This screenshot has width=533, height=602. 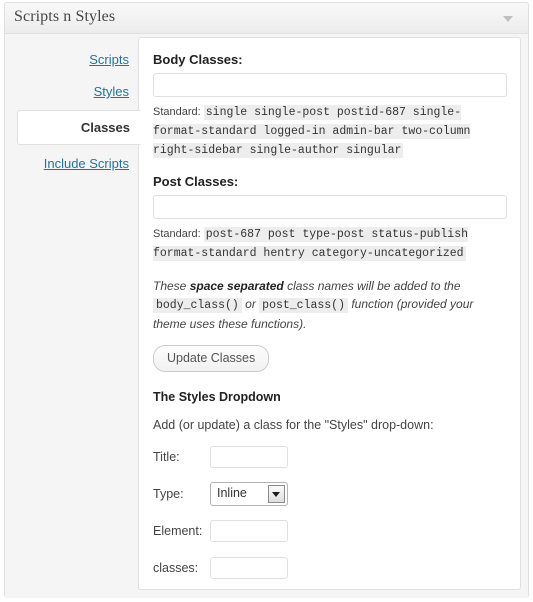 I want to click on select-arrow-glyph, so click(x=276, y=494).